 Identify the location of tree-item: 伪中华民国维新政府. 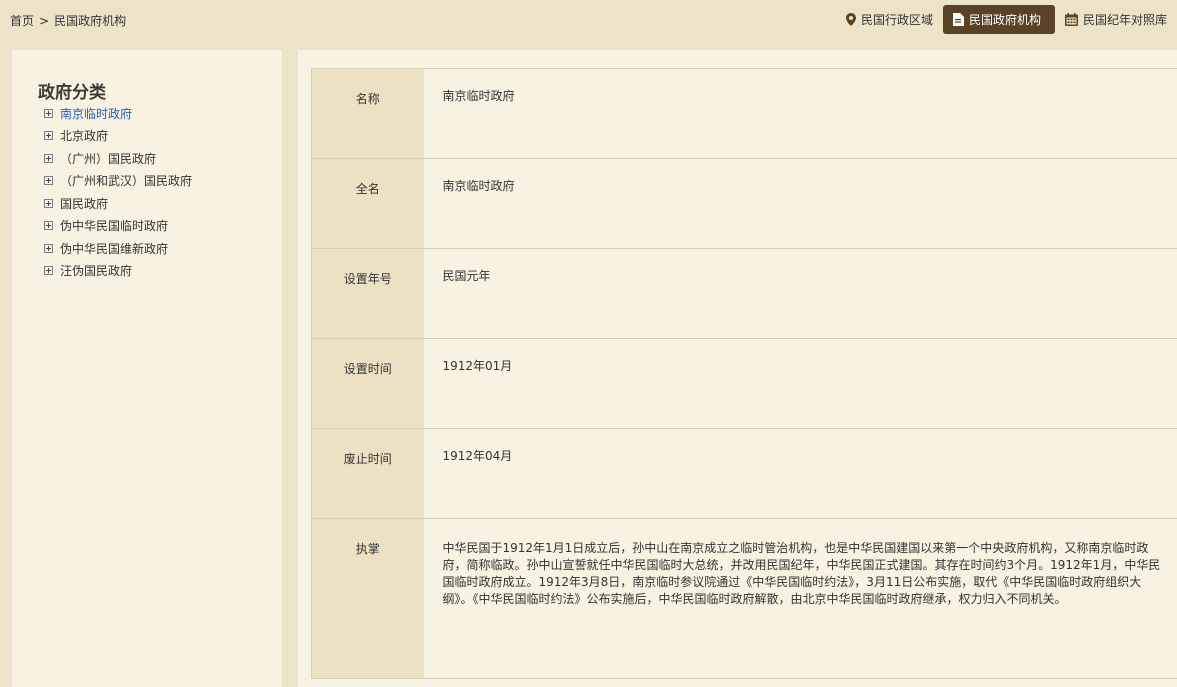
(118, 248).